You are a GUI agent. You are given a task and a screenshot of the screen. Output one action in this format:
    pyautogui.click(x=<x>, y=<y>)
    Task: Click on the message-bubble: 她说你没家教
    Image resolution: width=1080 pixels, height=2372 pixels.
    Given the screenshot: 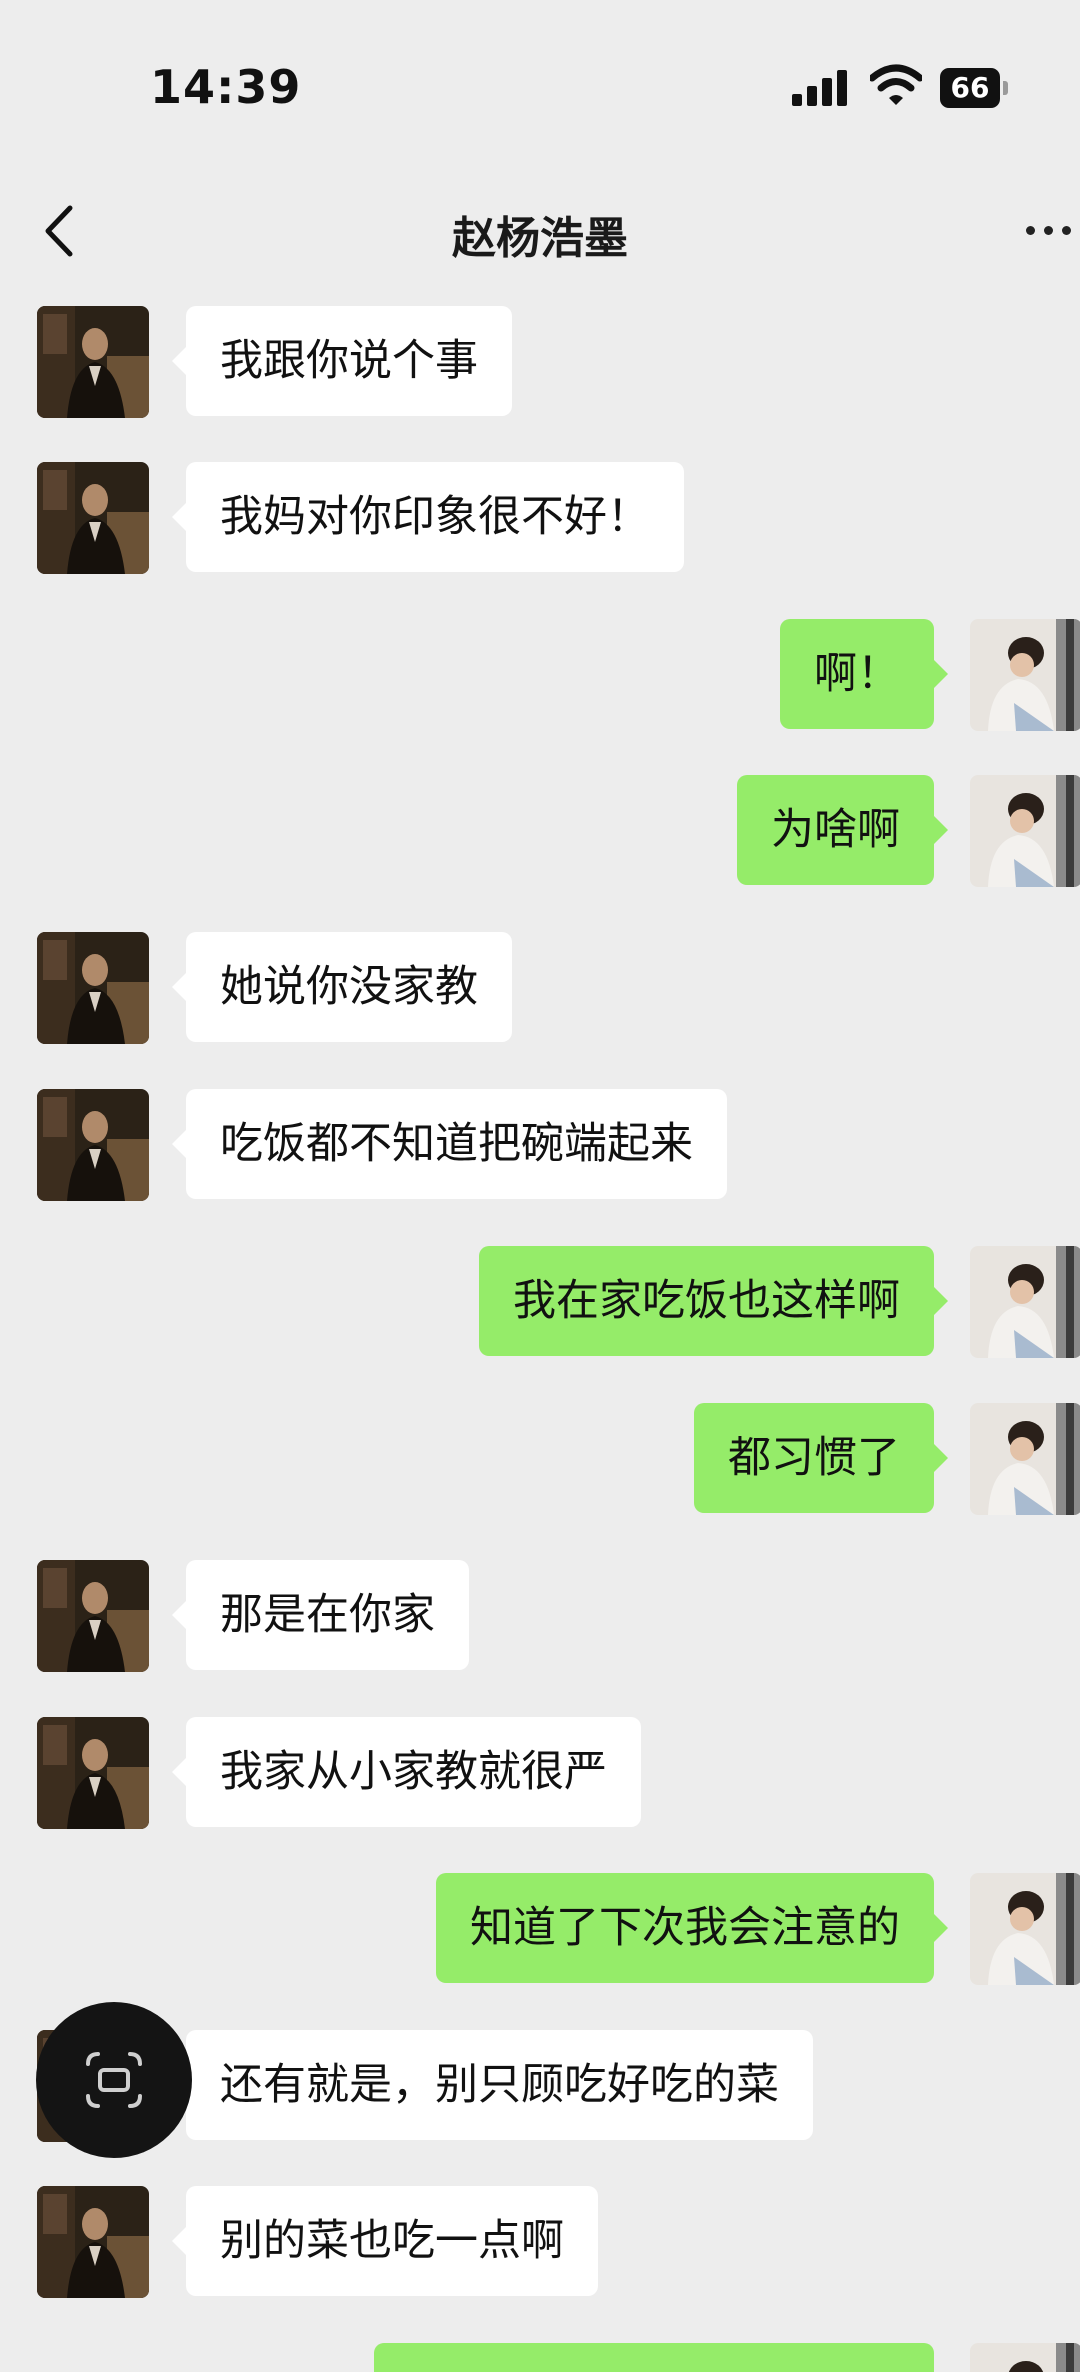 What is the action you would take?
    pyautogui.click(x=342, y=987)
    